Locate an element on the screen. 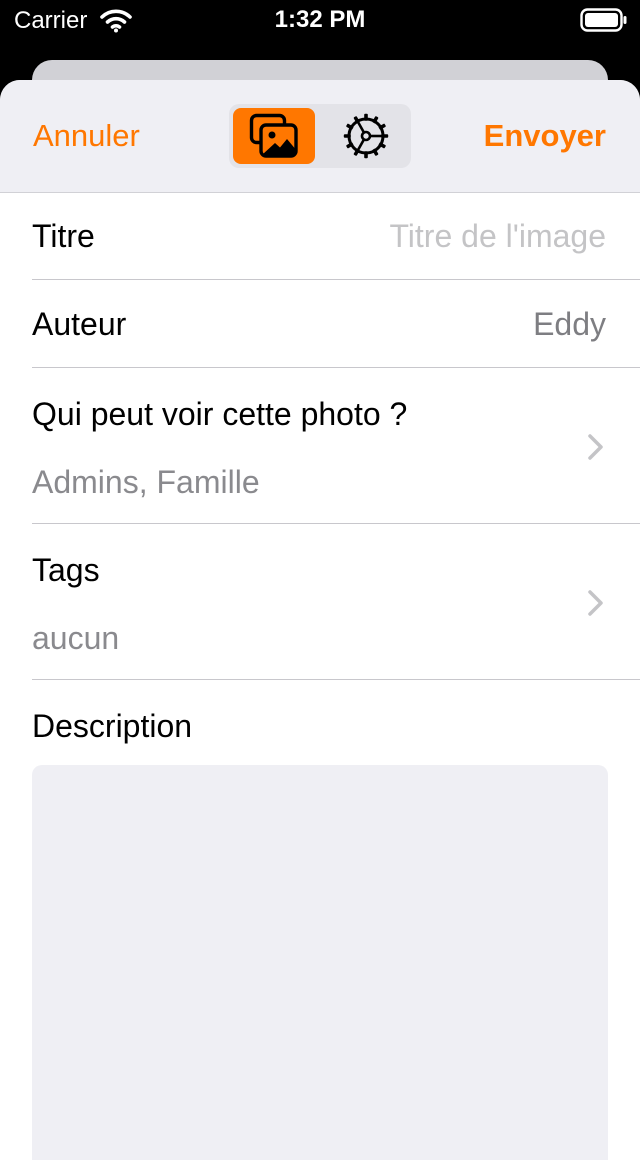 Image resolution: width=640 pixels, height=1160 pixels. privacy-label: Qui peut voir cette photo ? is located at coordinates (220, 414).